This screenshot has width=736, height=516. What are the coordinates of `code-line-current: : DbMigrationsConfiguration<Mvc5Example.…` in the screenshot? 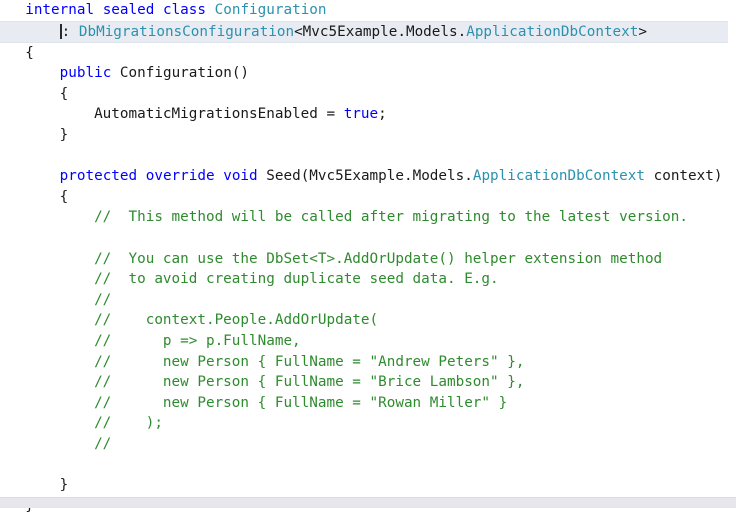 It's located at (364, 31).